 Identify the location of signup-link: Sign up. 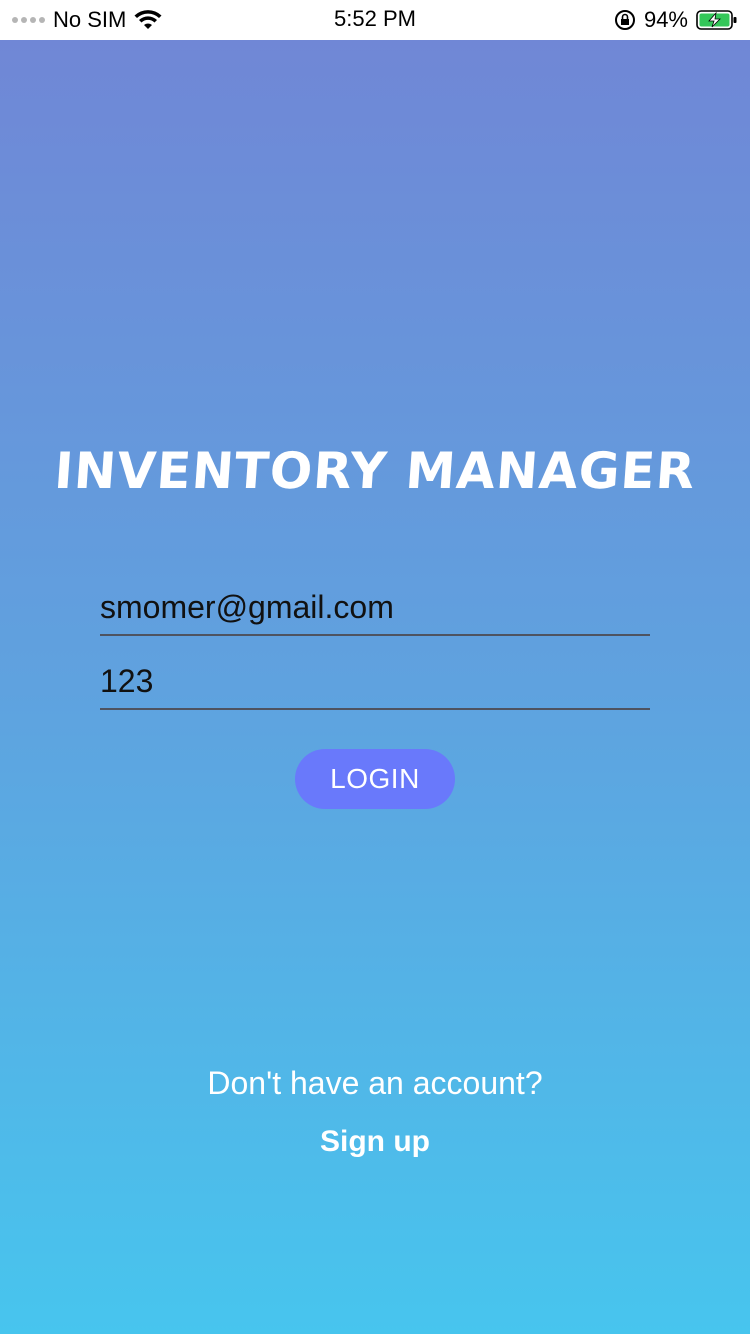
(375, 1142).